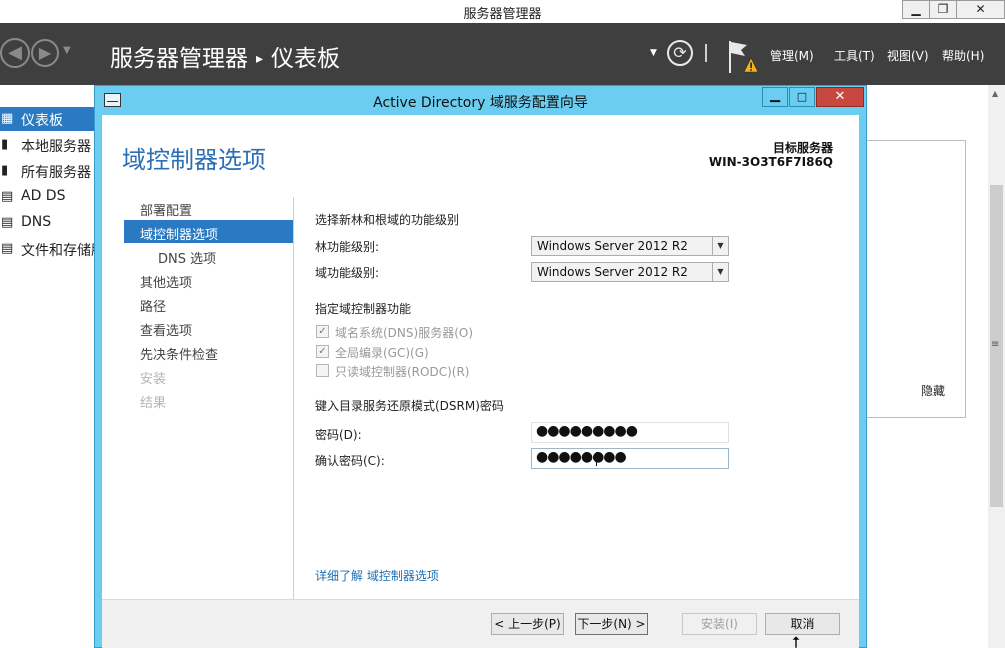  What do you see at coordinates (179, 233) in the screenshot?
I see `step-dc-options: 域控制器选项` at bounding box center [179, 233].